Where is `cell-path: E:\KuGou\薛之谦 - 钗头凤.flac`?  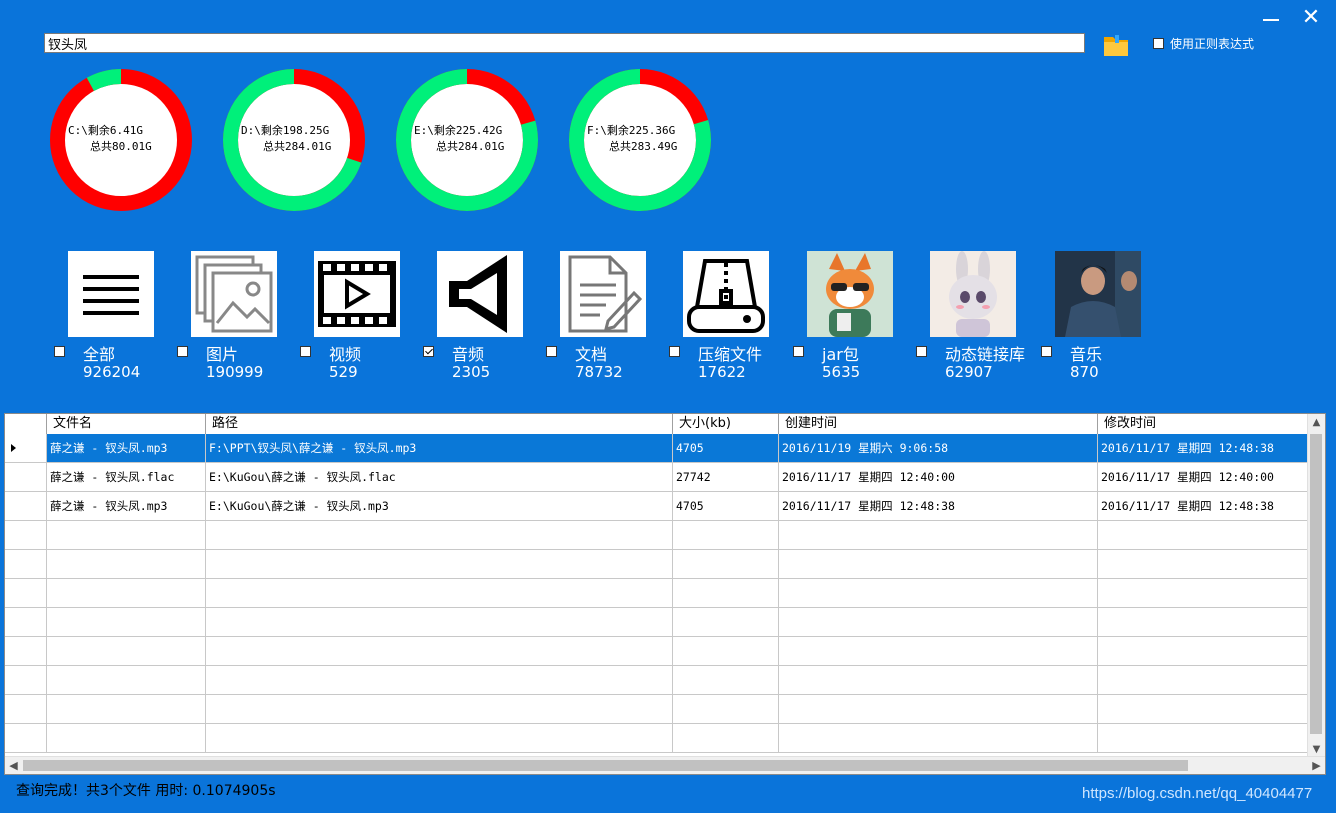
cell-path: E:\KuGou\薛之谦 - 钗头凤.flac is located at coordinates (439, 477).